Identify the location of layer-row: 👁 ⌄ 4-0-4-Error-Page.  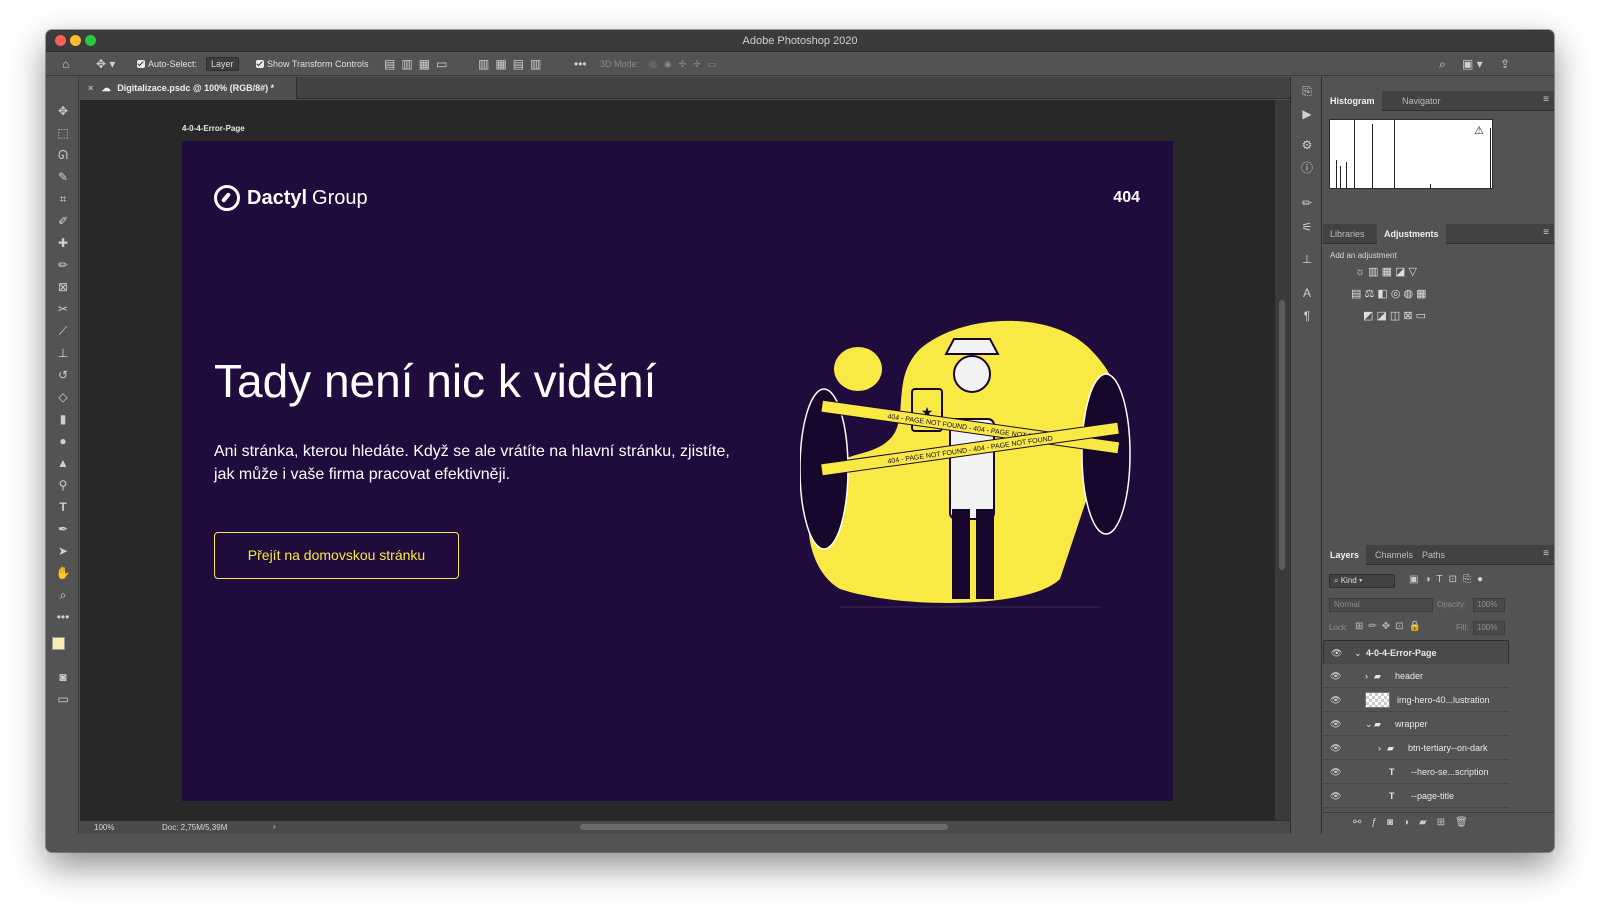
(1416, 652).